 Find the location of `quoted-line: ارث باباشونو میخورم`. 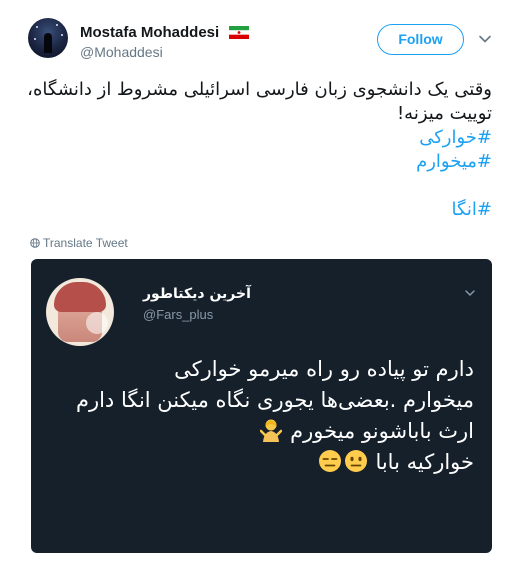

quoted-line: ارث باباشونو میخورم is located at coordinates (382, 431).